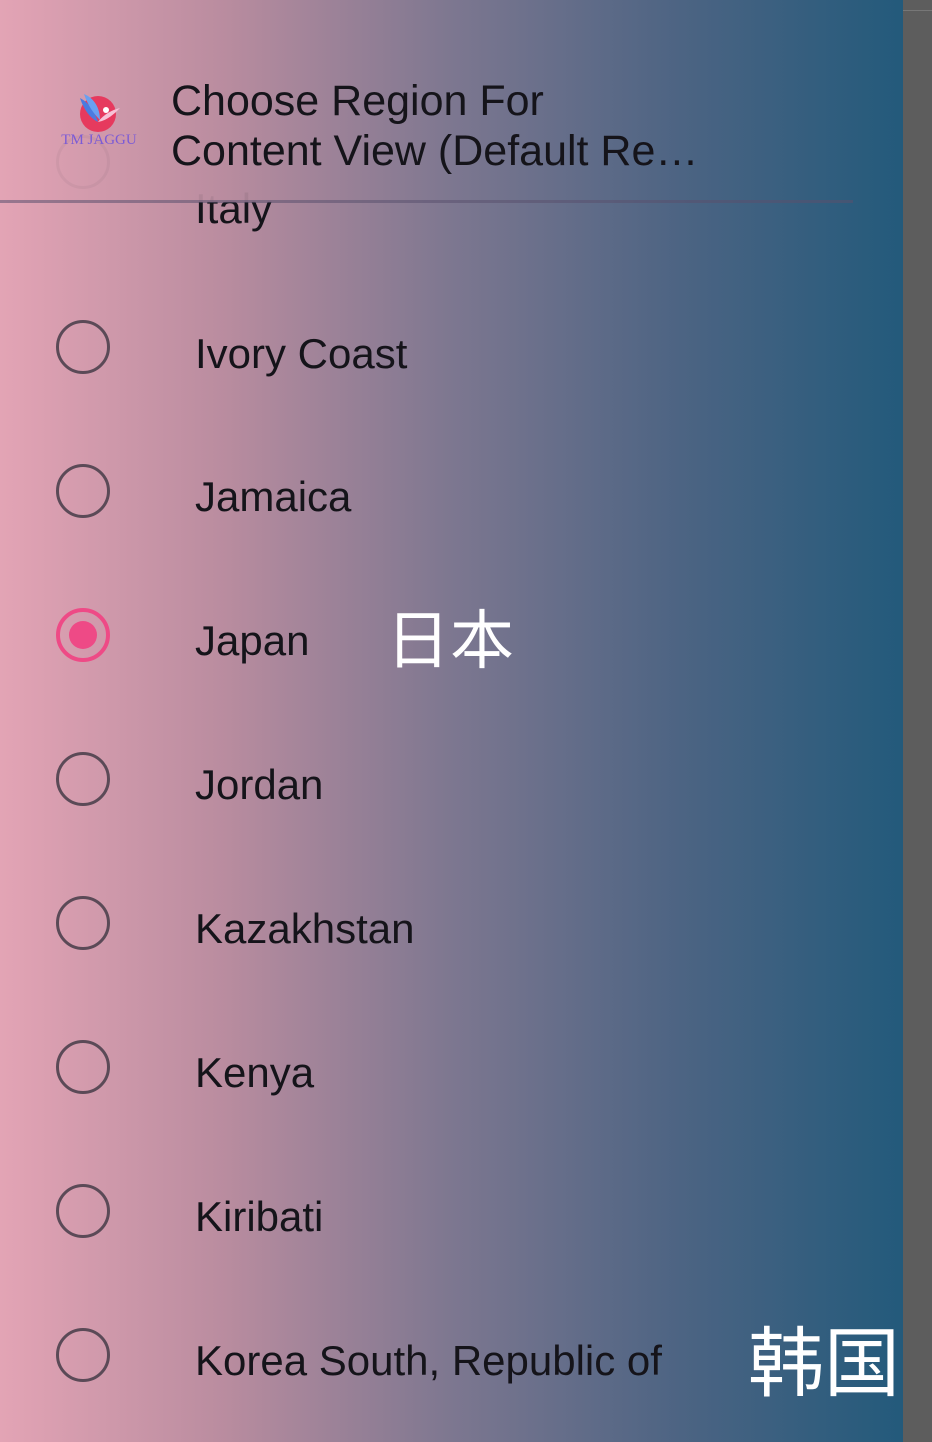 The width and height of the screenshot is (932, 1442). What do you see at coordinates (451, 786) in the screenshot?
I see `region-row-jordan: Jordan` at bounding box center [451, 786].